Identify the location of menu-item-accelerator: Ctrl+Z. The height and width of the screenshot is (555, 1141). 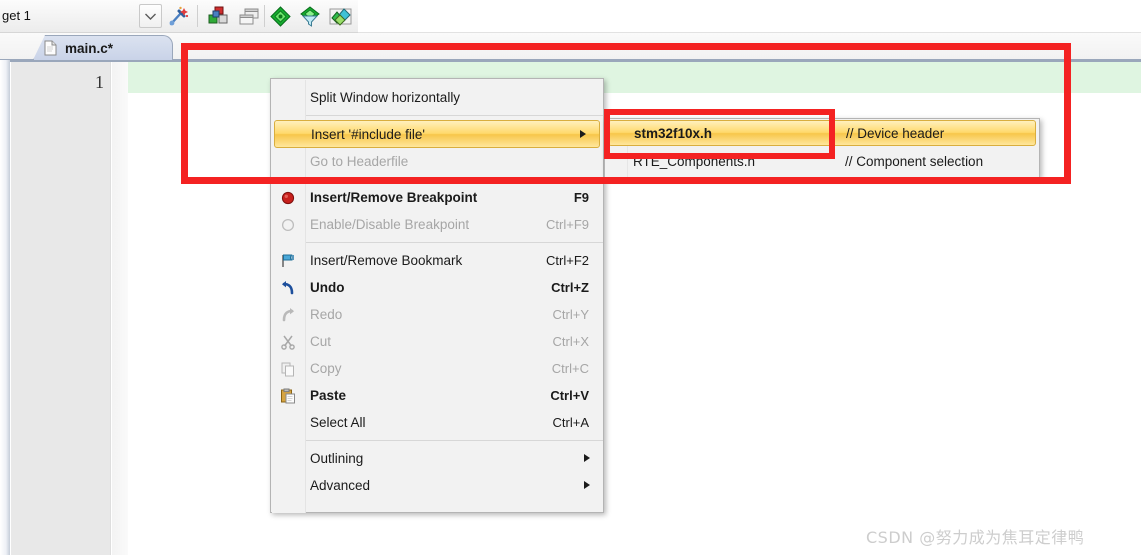
(570, 287).